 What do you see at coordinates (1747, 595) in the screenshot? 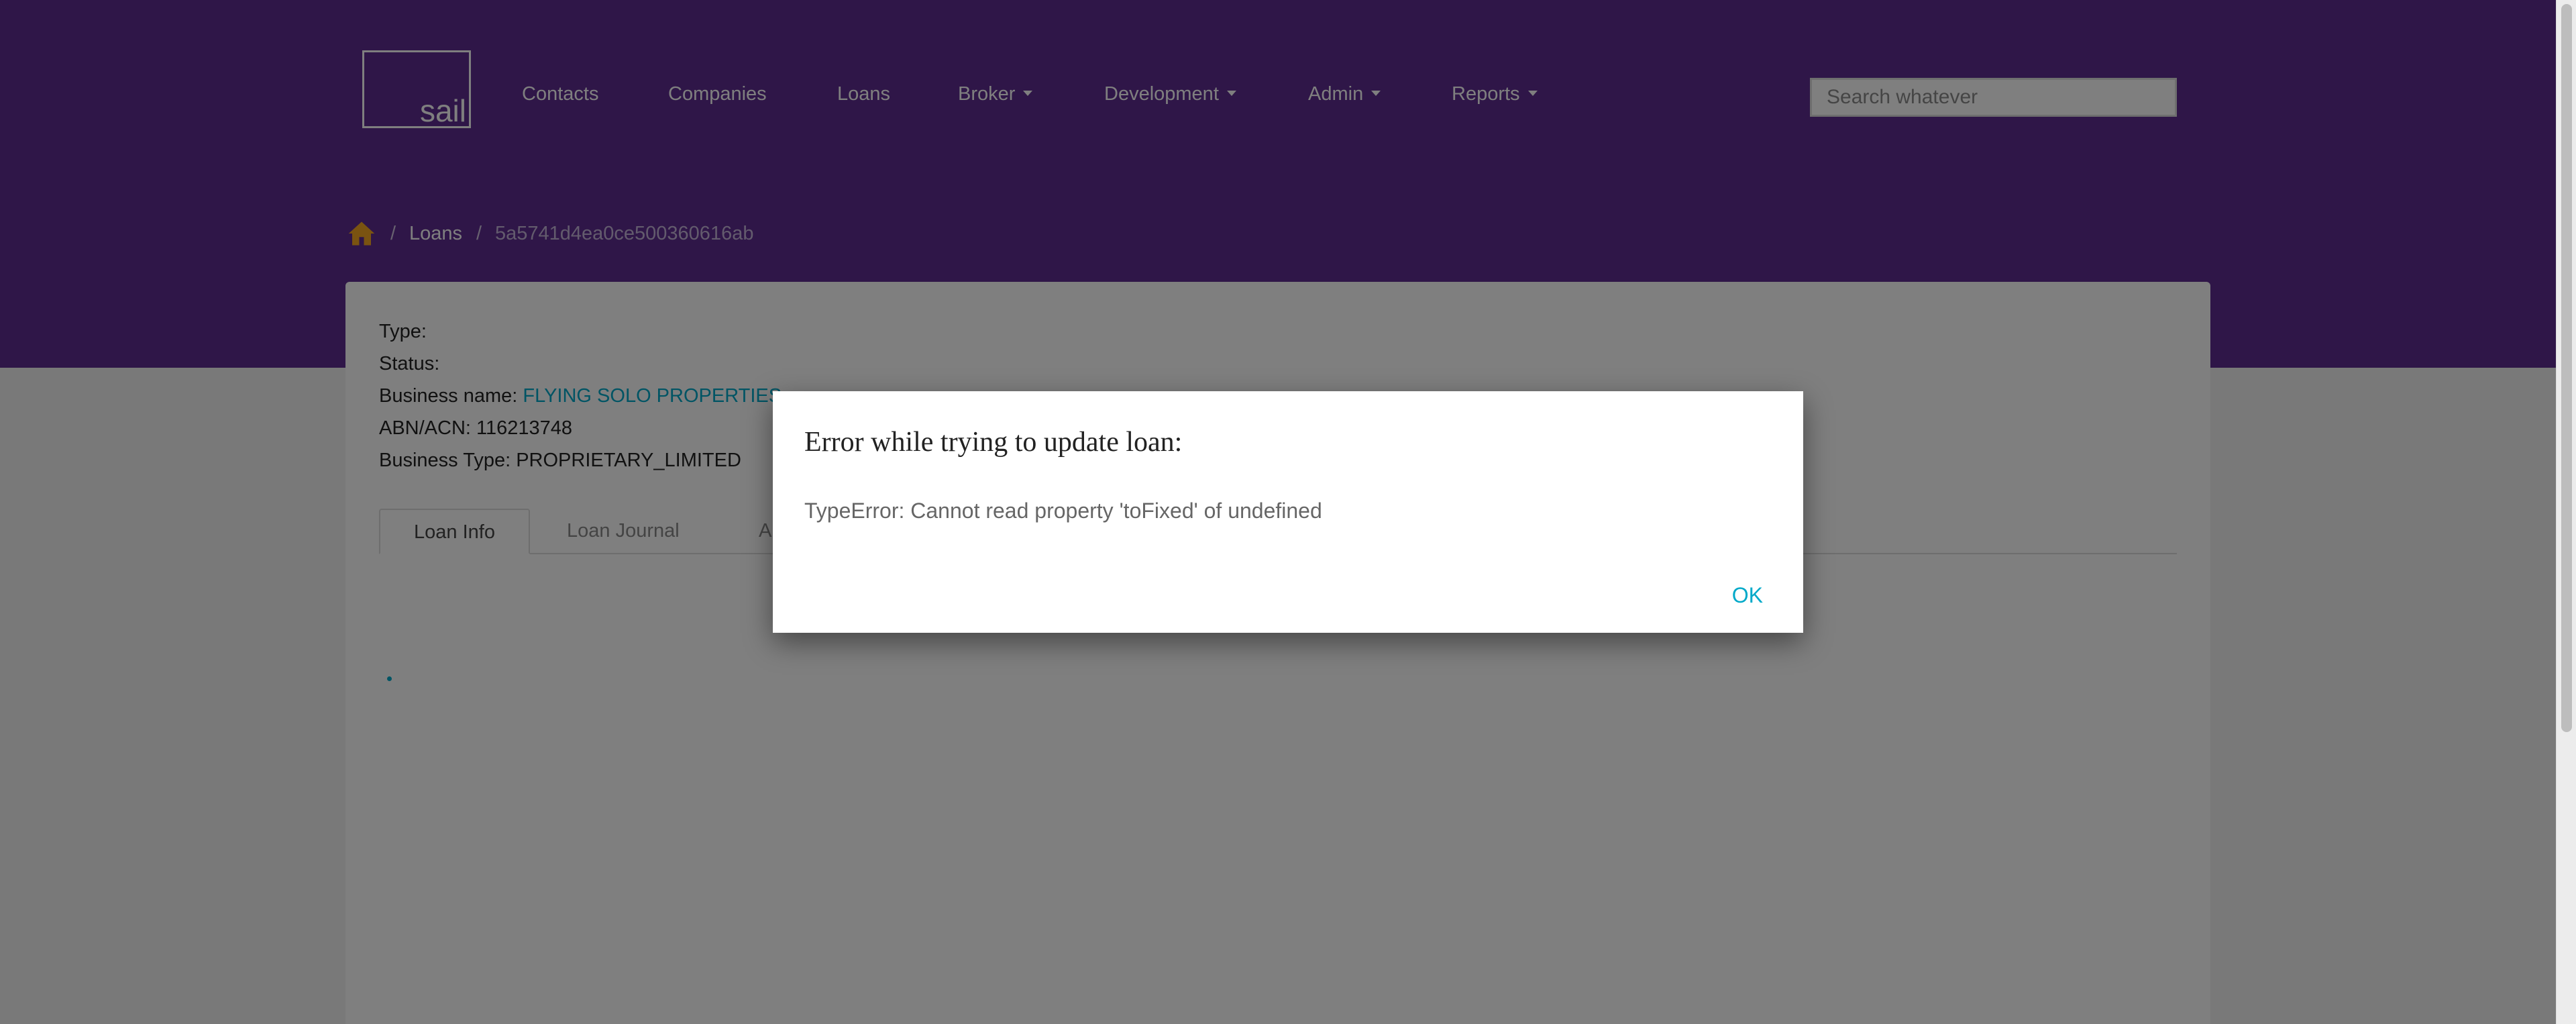
I see `ok-button: OK` at bounding box center [1747, 595].